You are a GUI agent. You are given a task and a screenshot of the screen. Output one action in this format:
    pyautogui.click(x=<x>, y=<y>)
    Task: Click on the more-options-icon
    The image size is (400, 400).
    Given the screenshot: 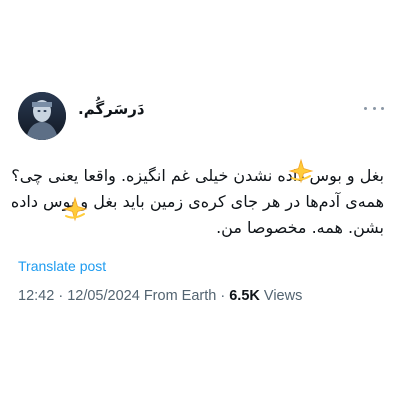 What is the action you would take?
    pyautogui.click(x=374, y=108)
    